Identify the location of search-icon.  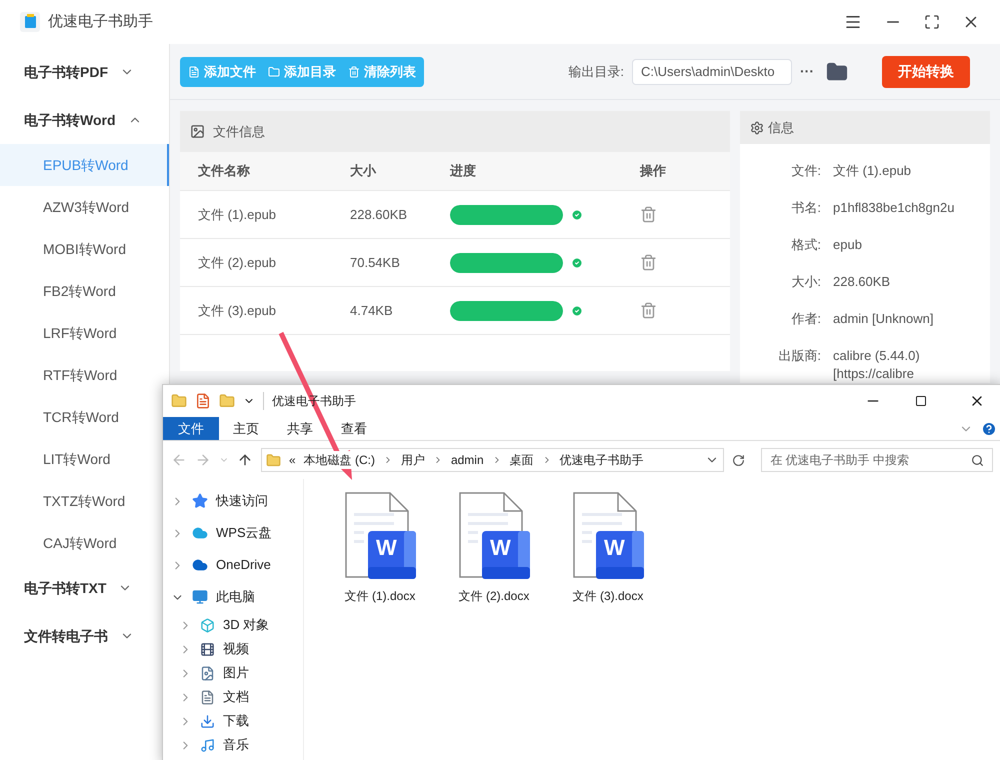
(977, 460).